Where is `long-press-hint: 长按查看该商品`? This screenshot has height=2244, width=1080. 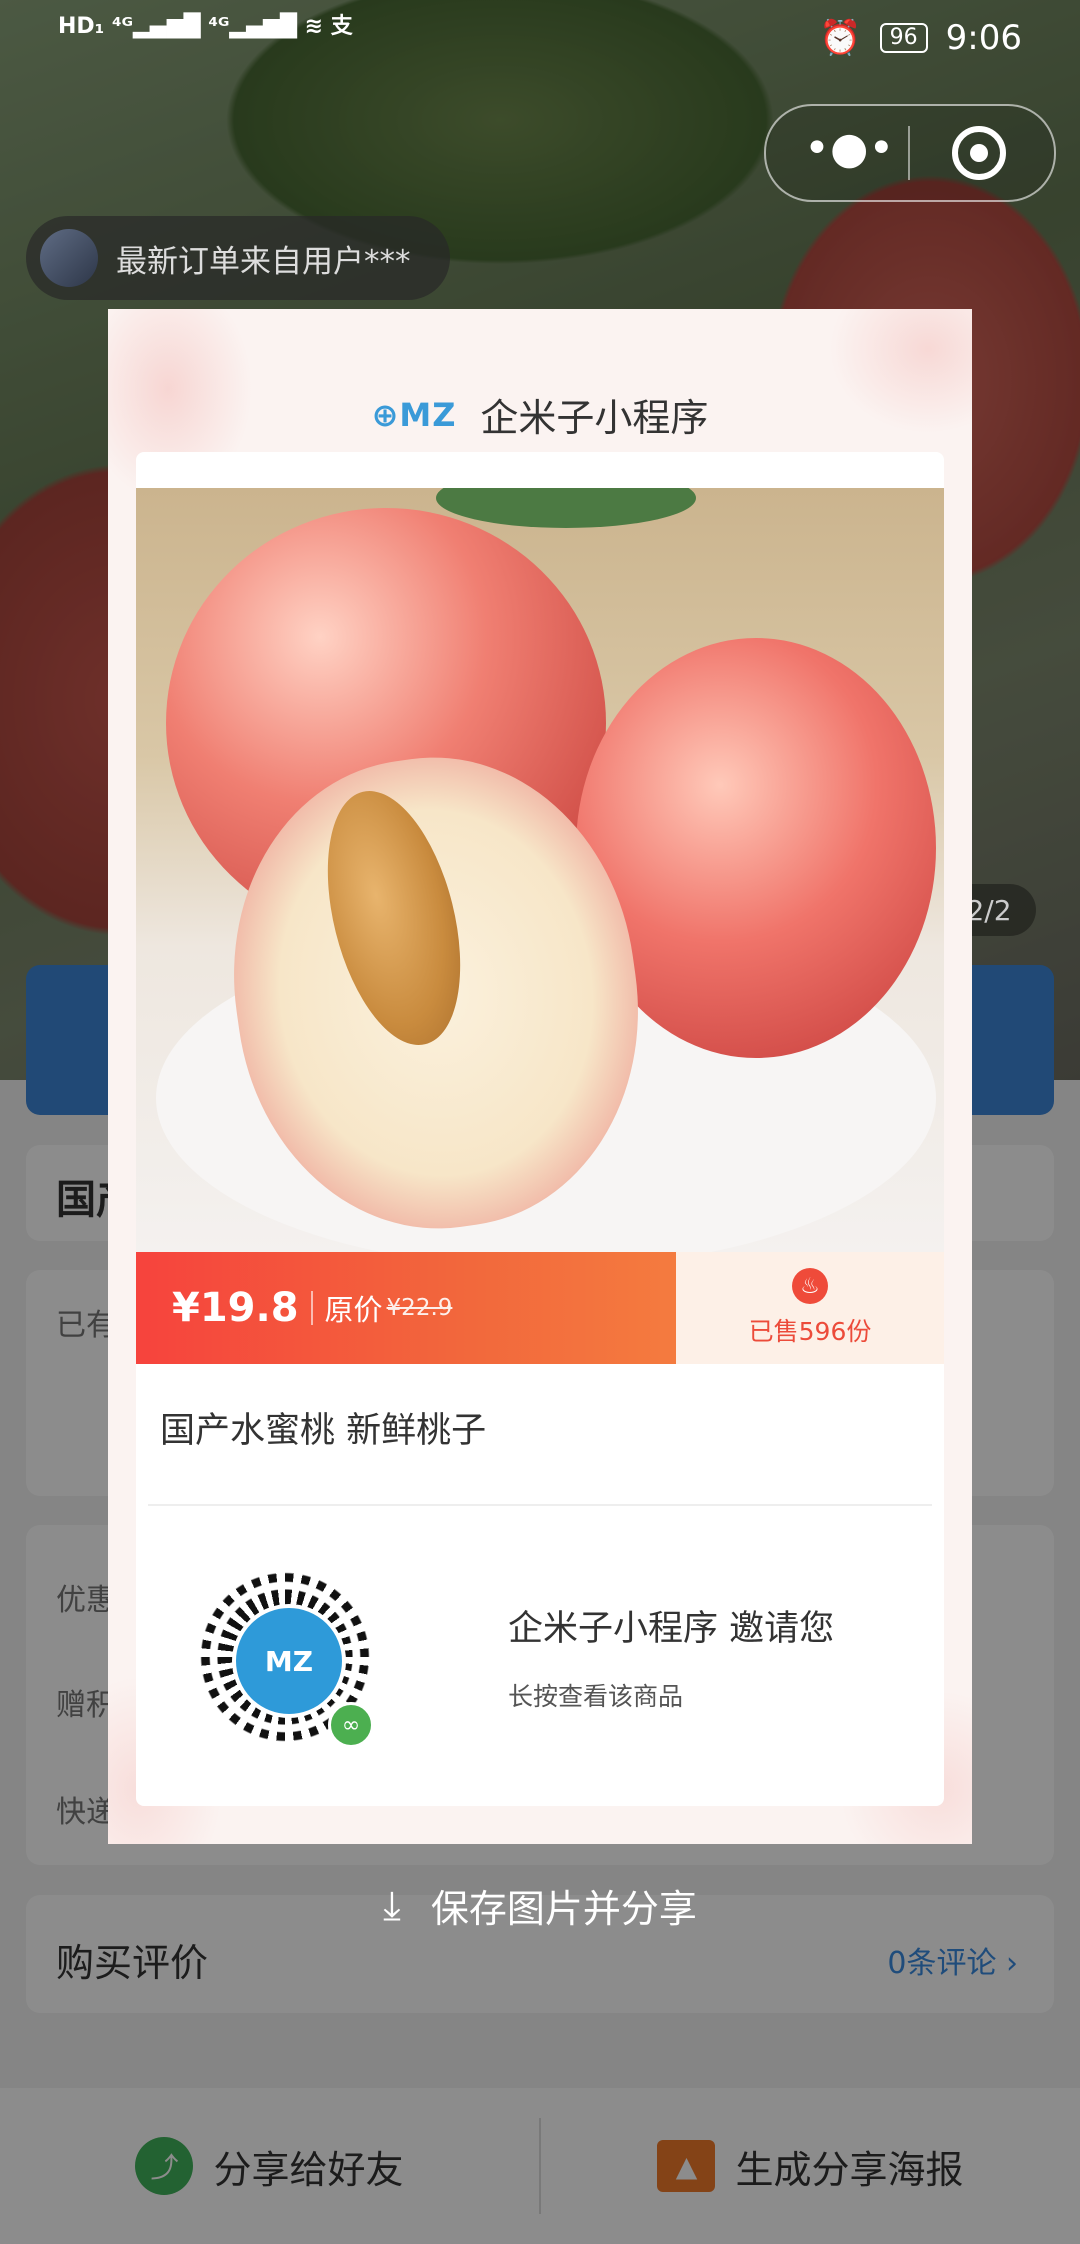 long-press-hint: 长按查看该商品 is located at coordinates (596, 1696).